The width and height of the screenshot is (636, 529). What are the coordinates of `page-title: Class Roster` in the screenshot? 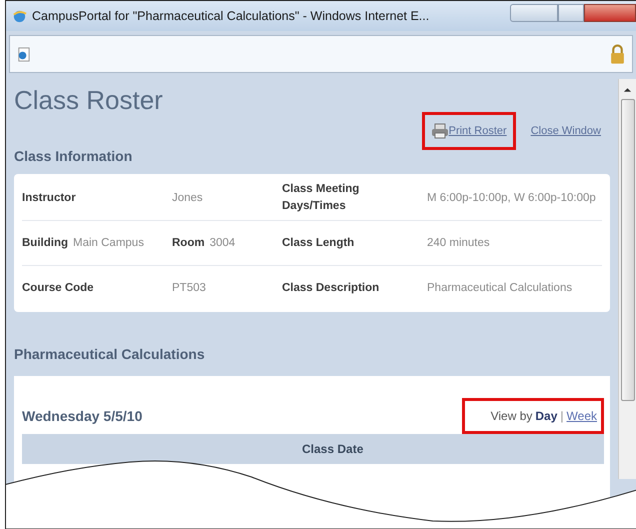 It's located at (89, 100).